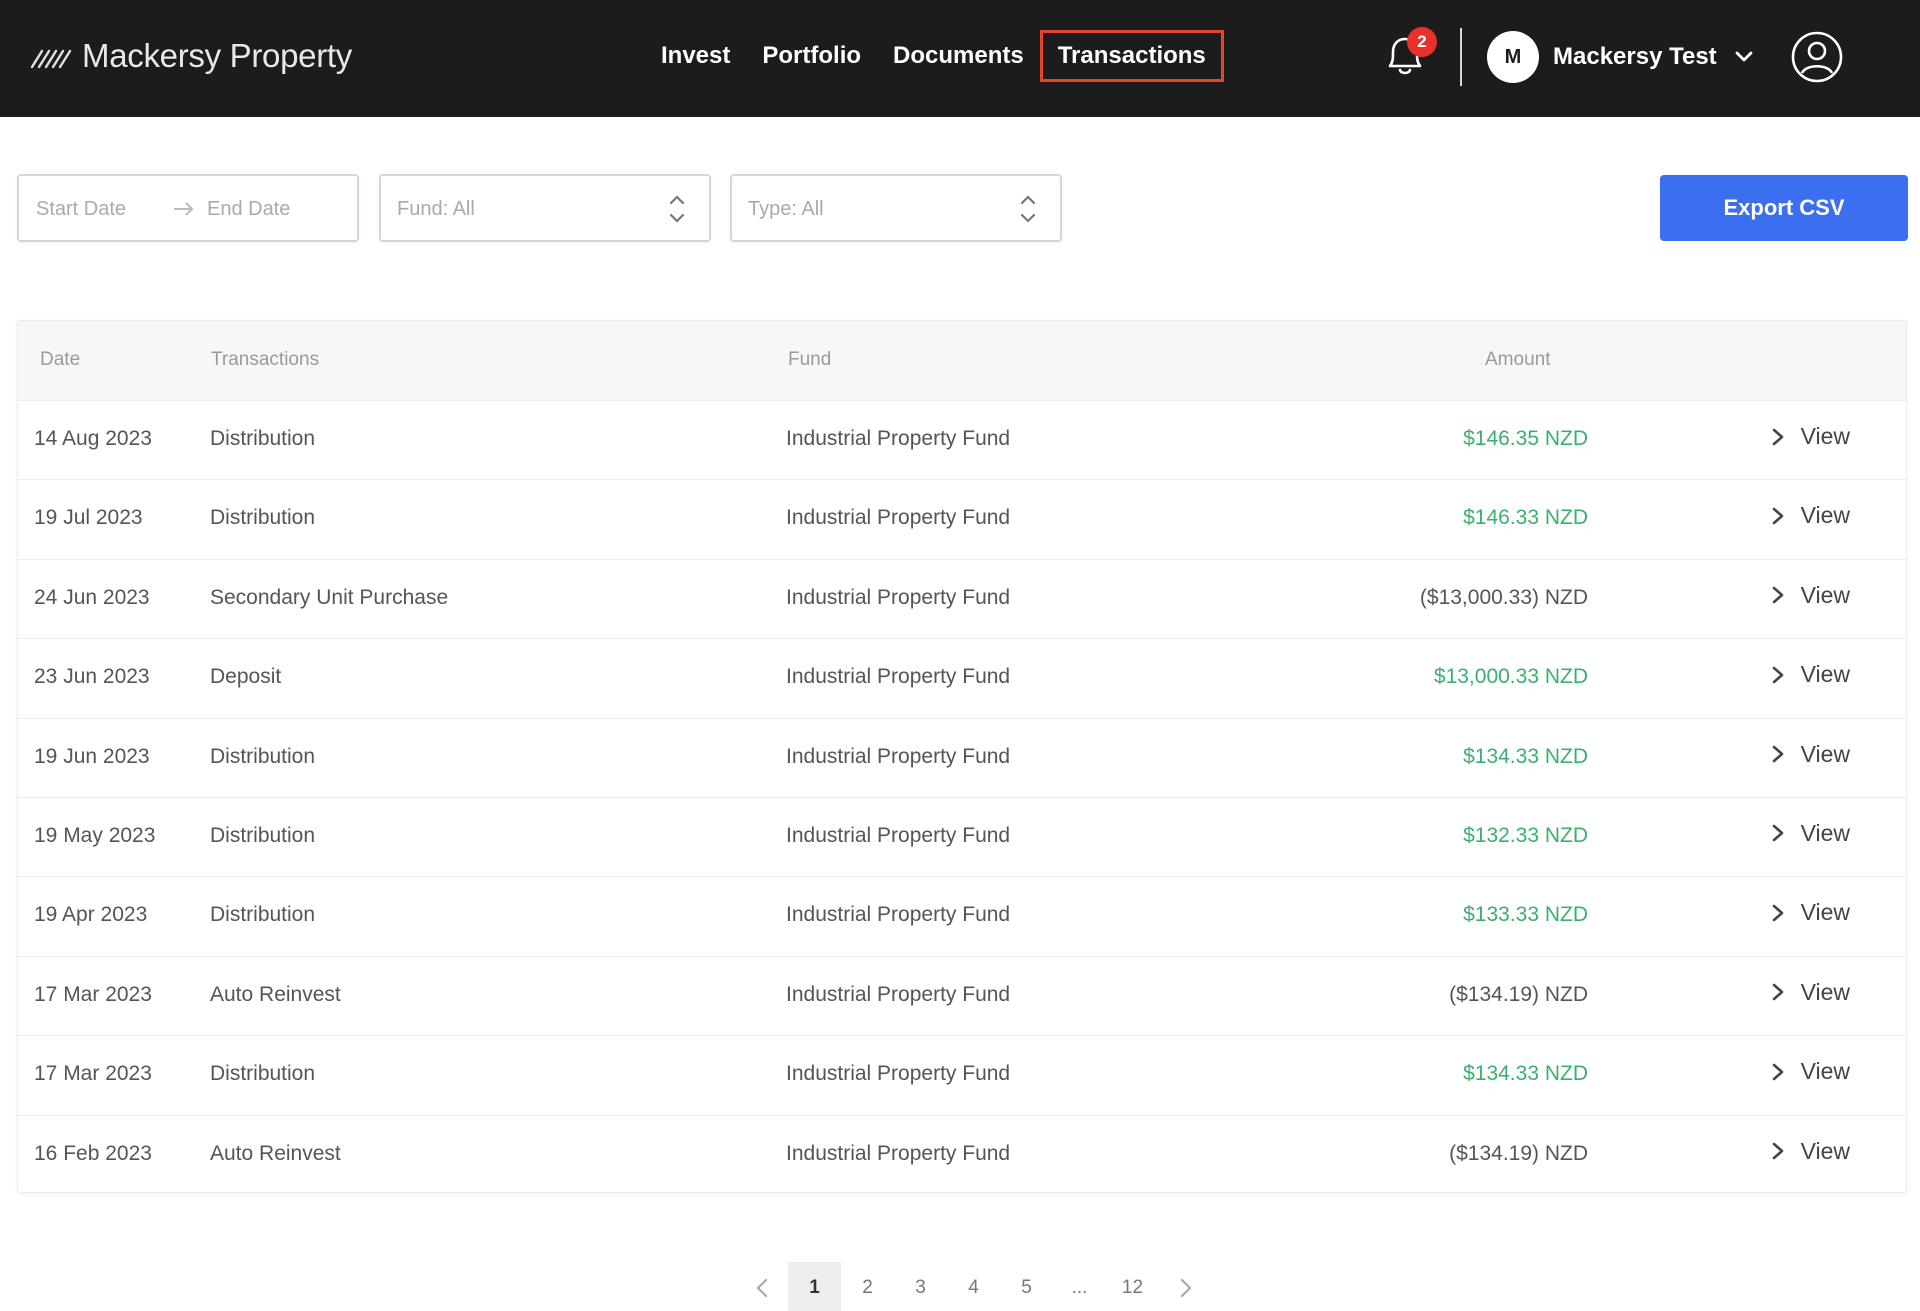 The height and width of the screenshot is (1311, 1920). What do you see at coordinates (1744, 56) in the screenshot?
I see `chevron-down-icon` at bounding box center [1744, 56].